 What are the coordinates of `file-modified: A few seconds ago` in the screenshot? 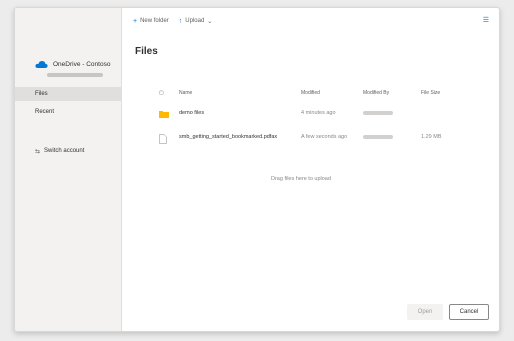 It's located at (324, 137).